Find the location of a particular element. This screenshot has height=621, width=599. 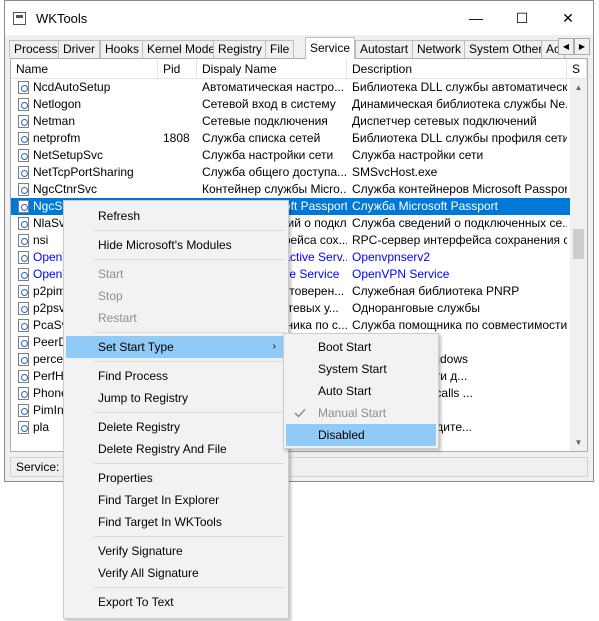

menu-item-export-to-text: Export To Text is located at coordinates (176, 602).